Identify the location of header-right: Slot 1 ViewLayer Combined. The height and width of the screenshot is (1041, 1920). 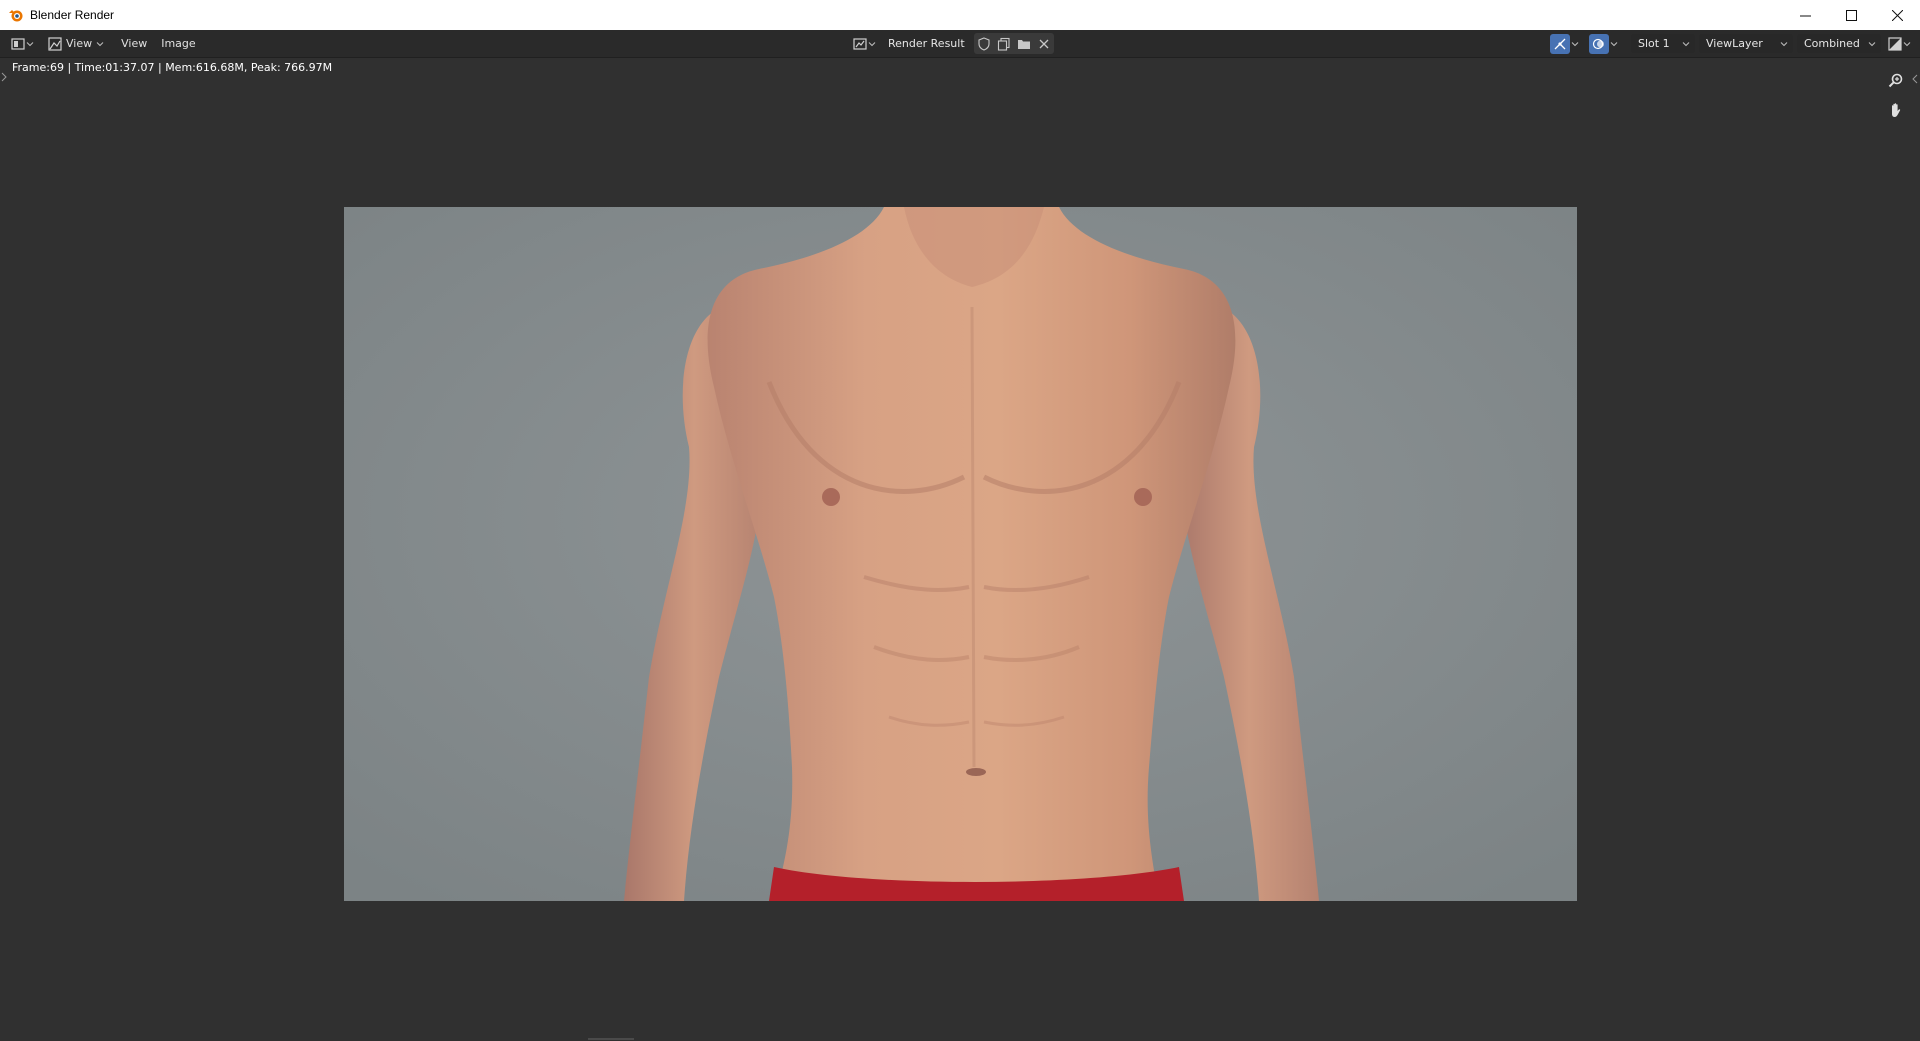
(1730, 43).